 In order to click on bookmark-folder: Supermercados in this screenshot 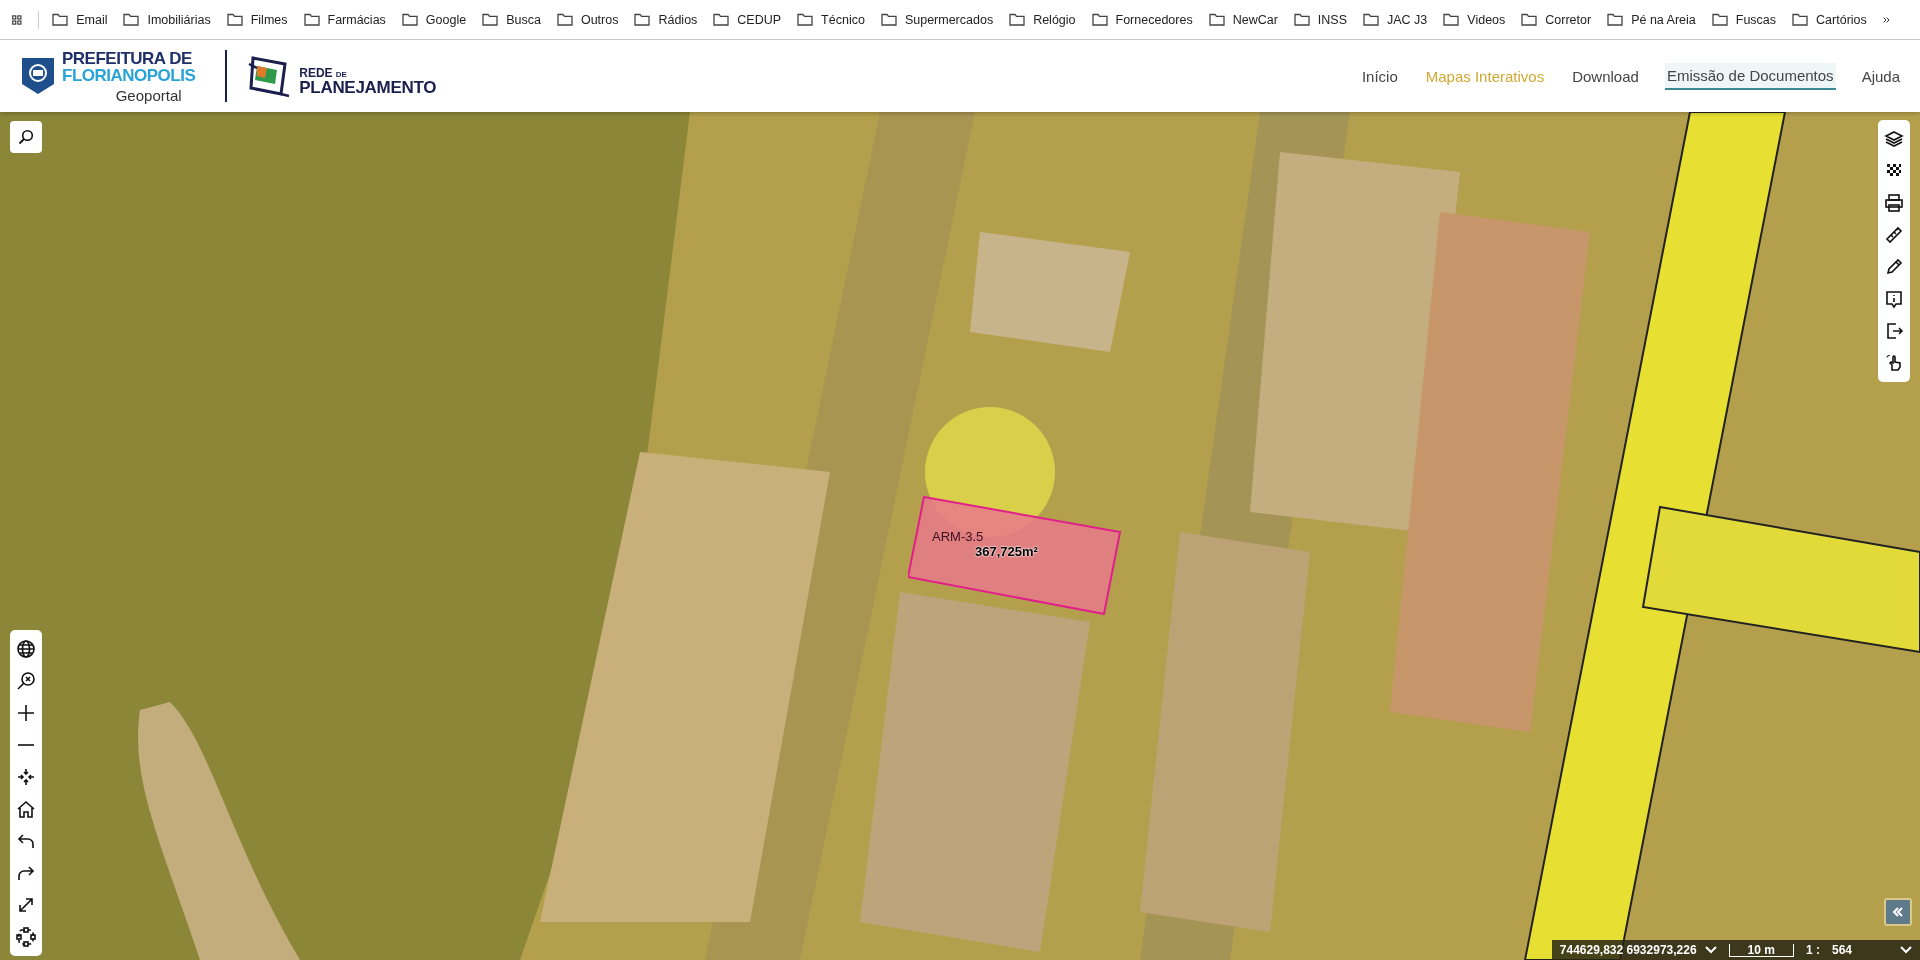, I will do `click(937, 19)`.